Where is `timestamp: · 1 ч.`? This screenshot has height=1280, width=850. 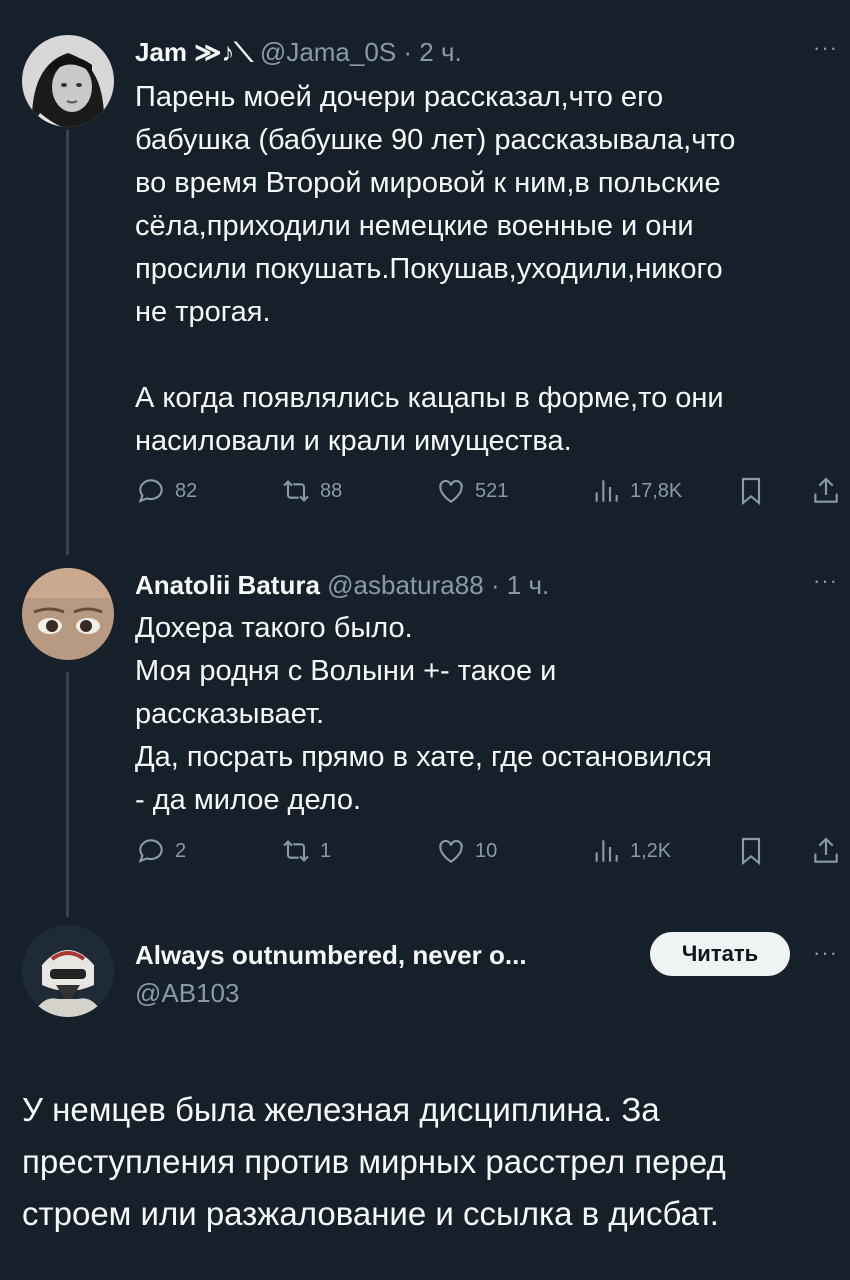
timestamp: · 1 ч. is located at coordinates (520, 585).